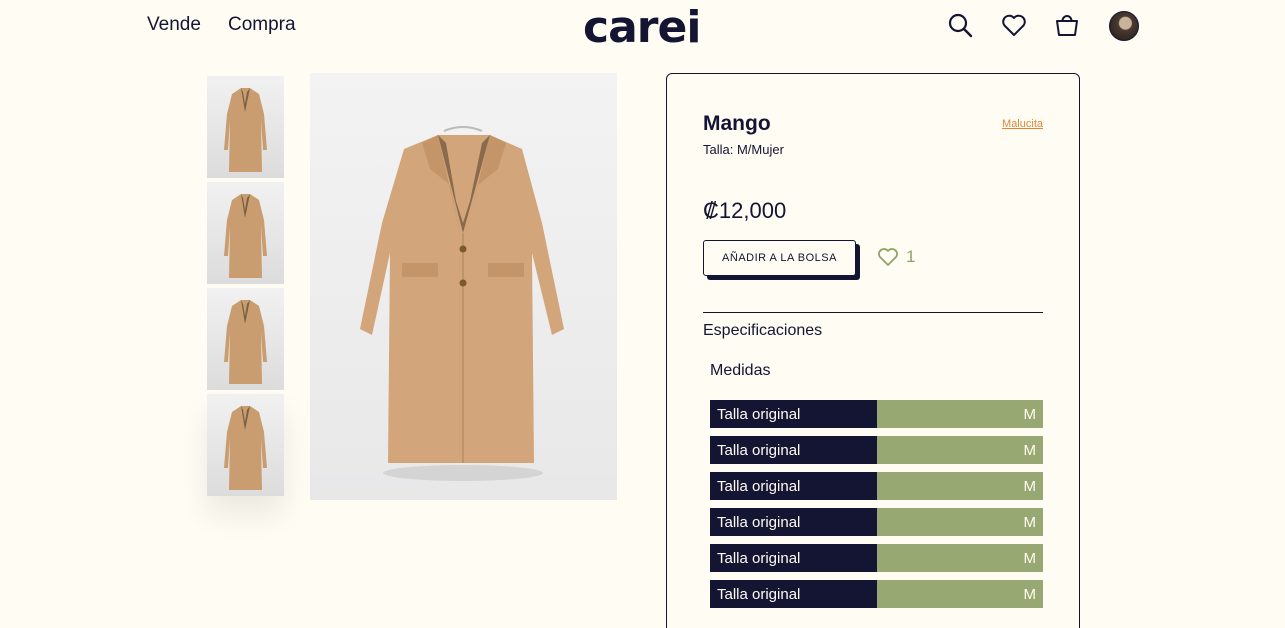 This screenshot has height=628, width=1285. What do you see at coordinates (740, 370) in the screenshot?
I see `measures-heading: Medidas` at bounding box center [740, 370].